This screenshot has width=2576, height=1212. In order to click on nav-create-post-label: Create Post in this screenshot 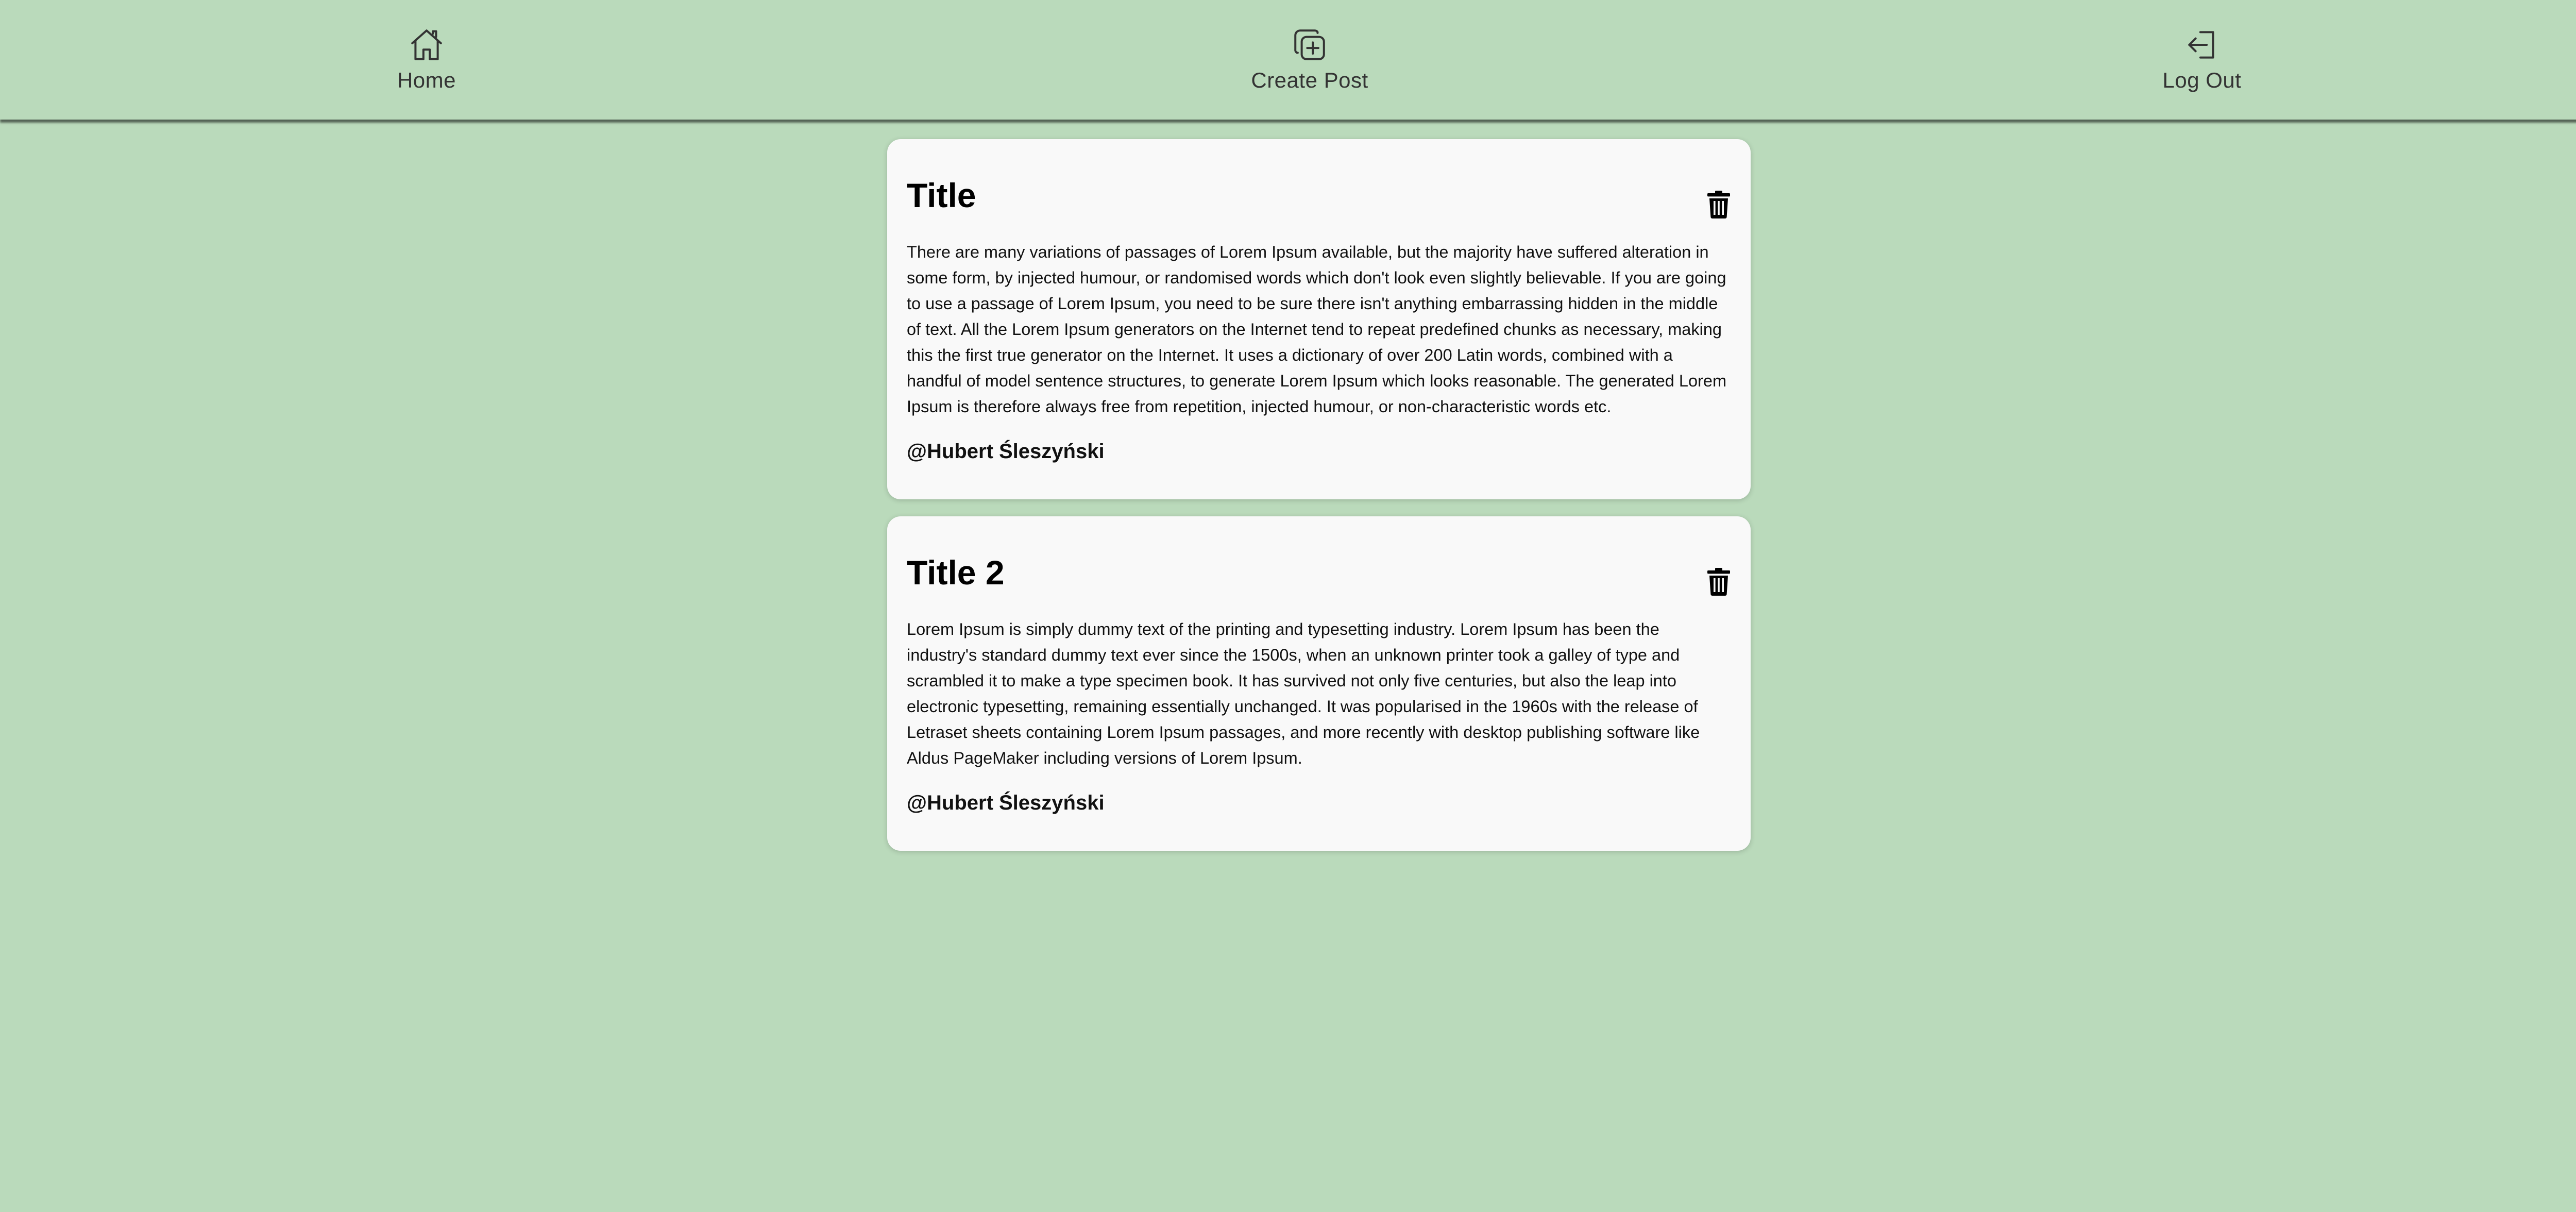, I will do `click(1309, 80)`.